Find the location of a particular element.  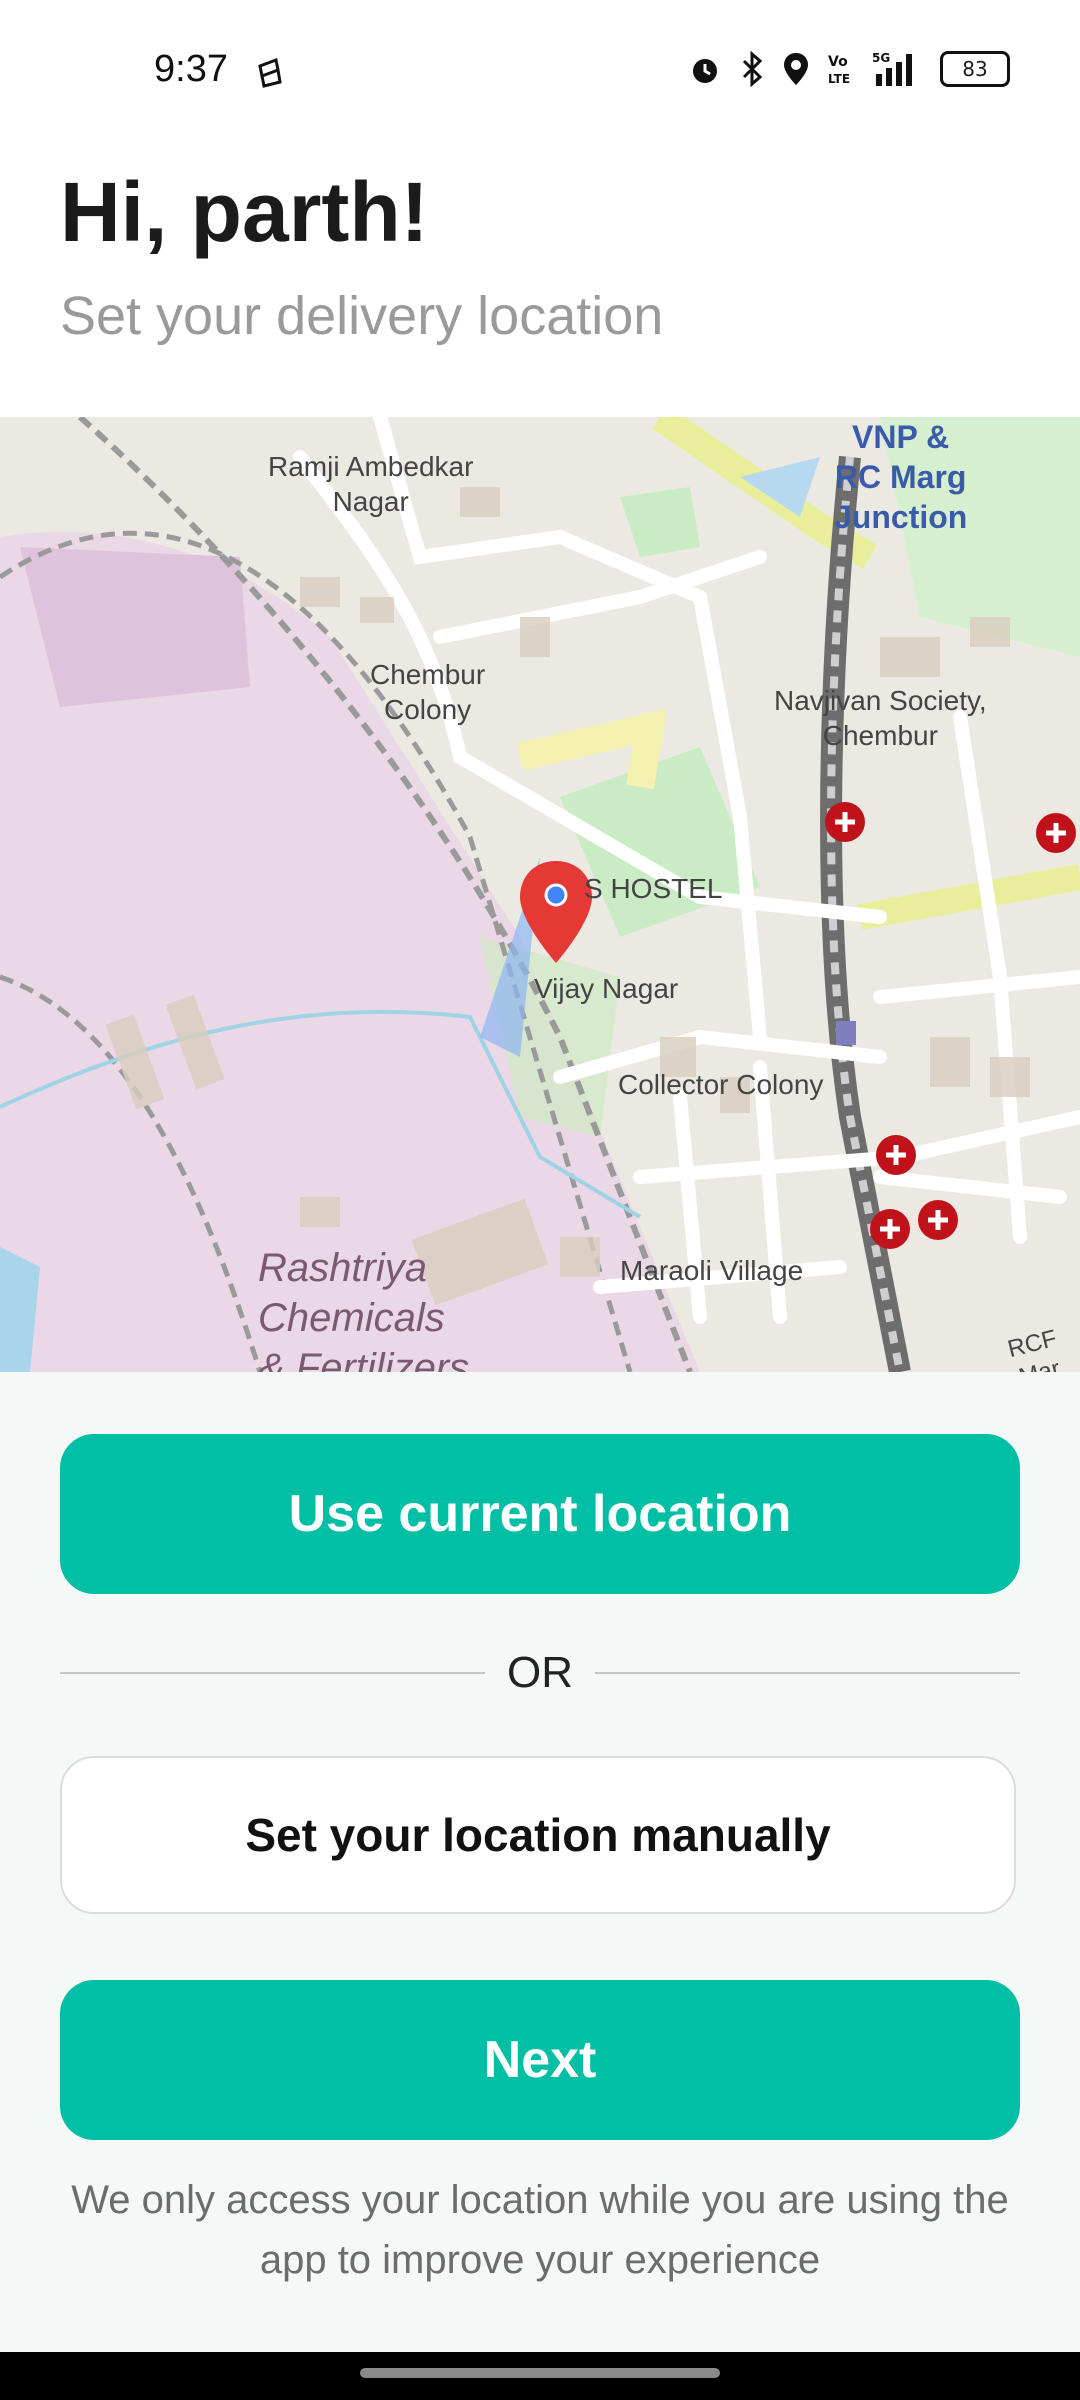

set-location-manually-button: Set your location manually is located at coordinates (538, 1835).